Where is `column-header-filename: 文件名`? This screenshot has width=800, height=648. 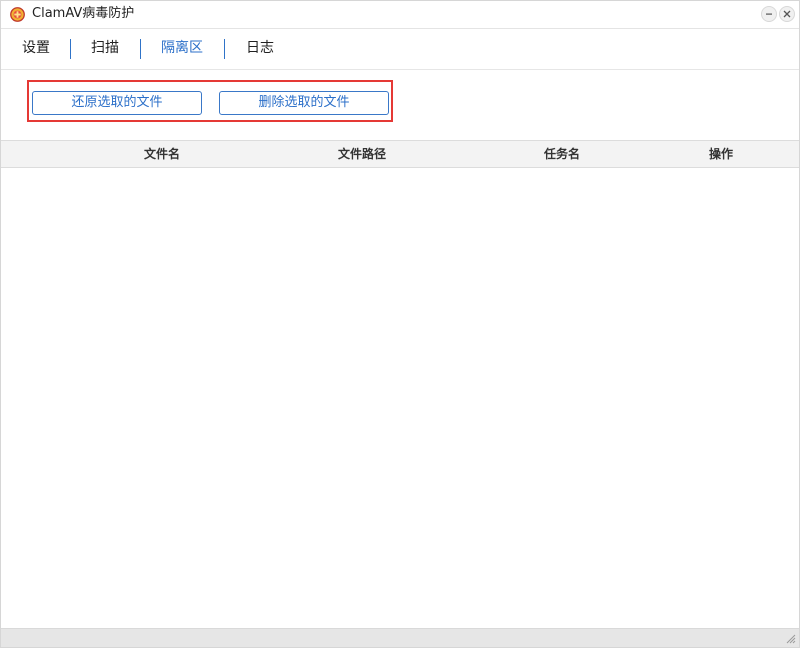 column-header-filename: 文件名 is located at coordinates (162, 154).